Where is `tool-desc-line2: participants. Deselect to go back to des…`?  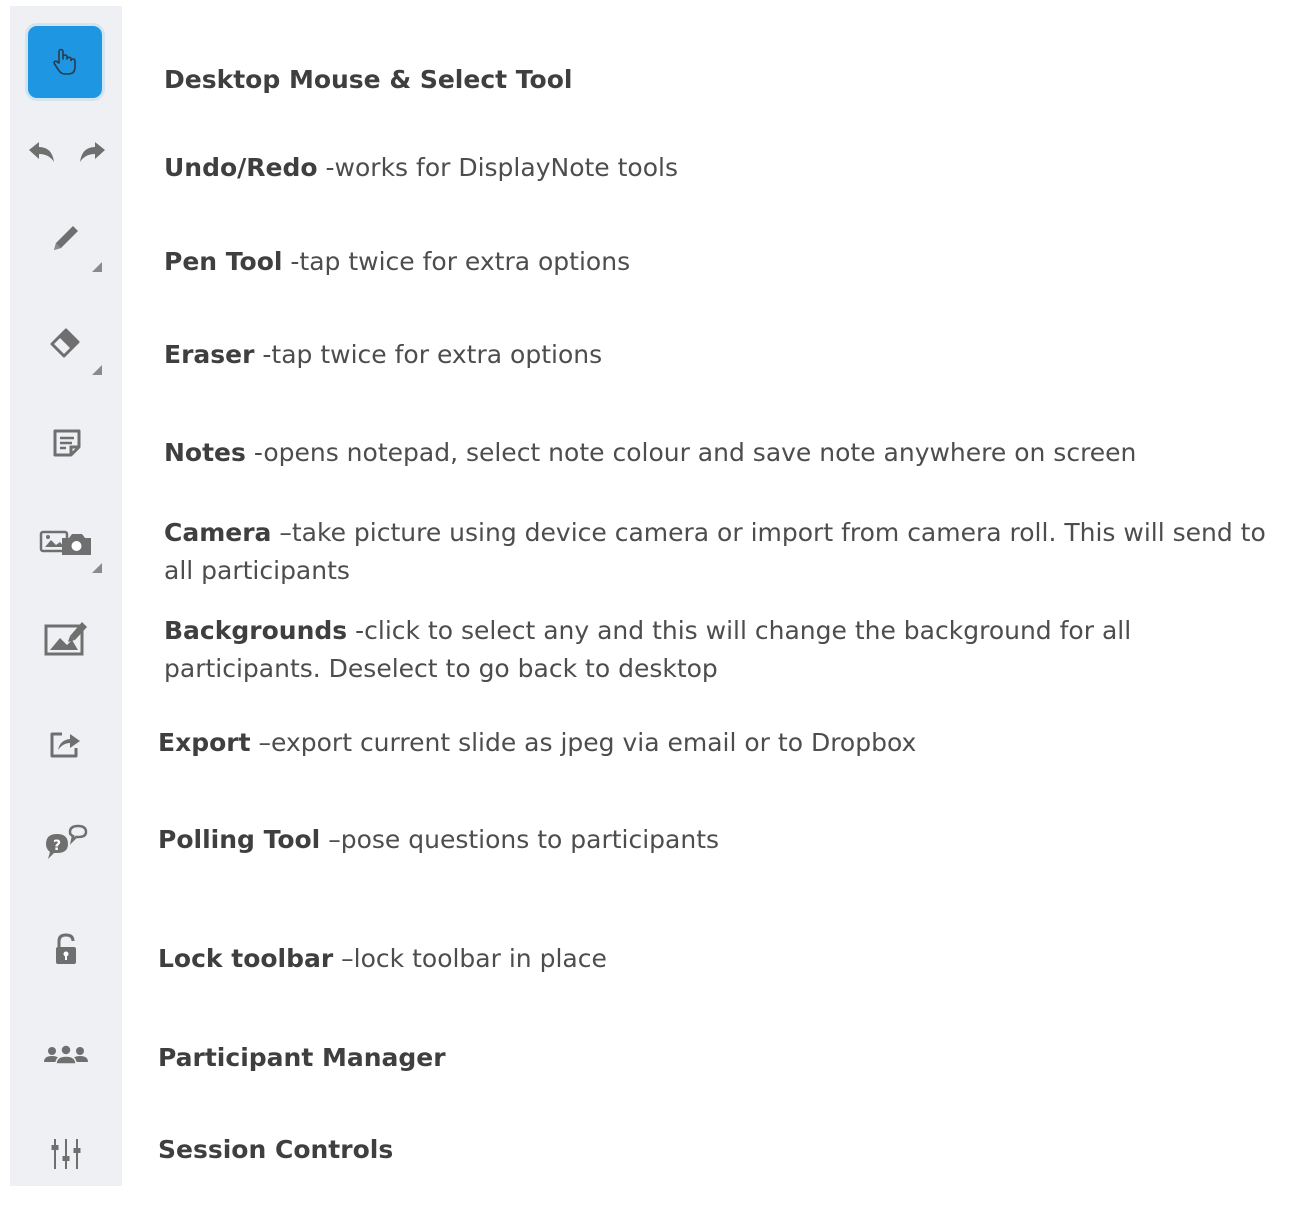 tool-desc-line2: participants. Deselect to go back to des… is located at coordinates (441, 668).